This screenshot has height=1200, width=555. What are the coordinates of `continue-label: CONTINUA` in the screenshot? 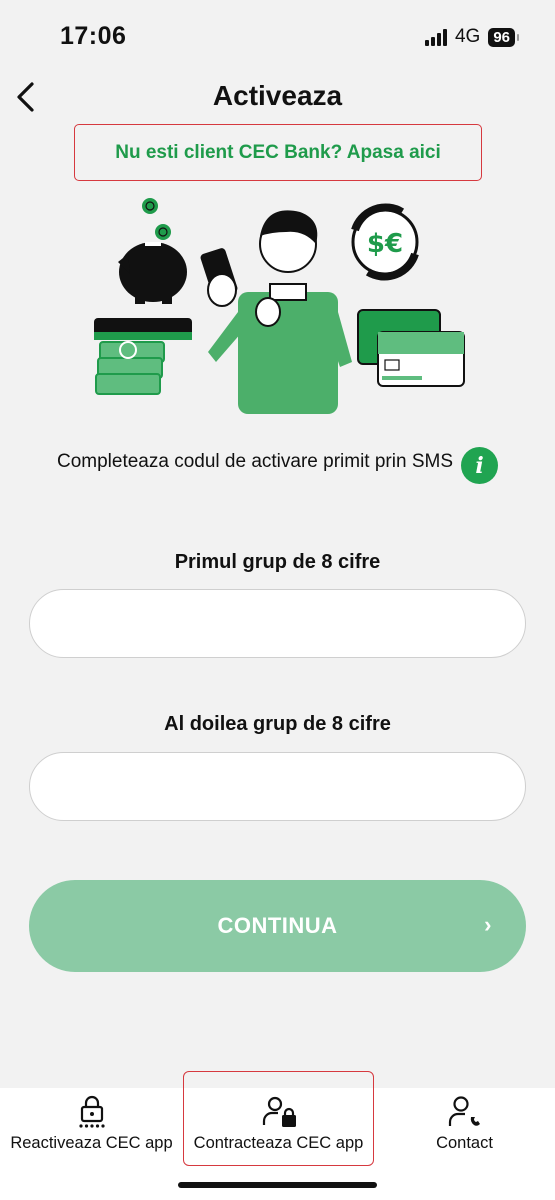 It's located at (277, 925).